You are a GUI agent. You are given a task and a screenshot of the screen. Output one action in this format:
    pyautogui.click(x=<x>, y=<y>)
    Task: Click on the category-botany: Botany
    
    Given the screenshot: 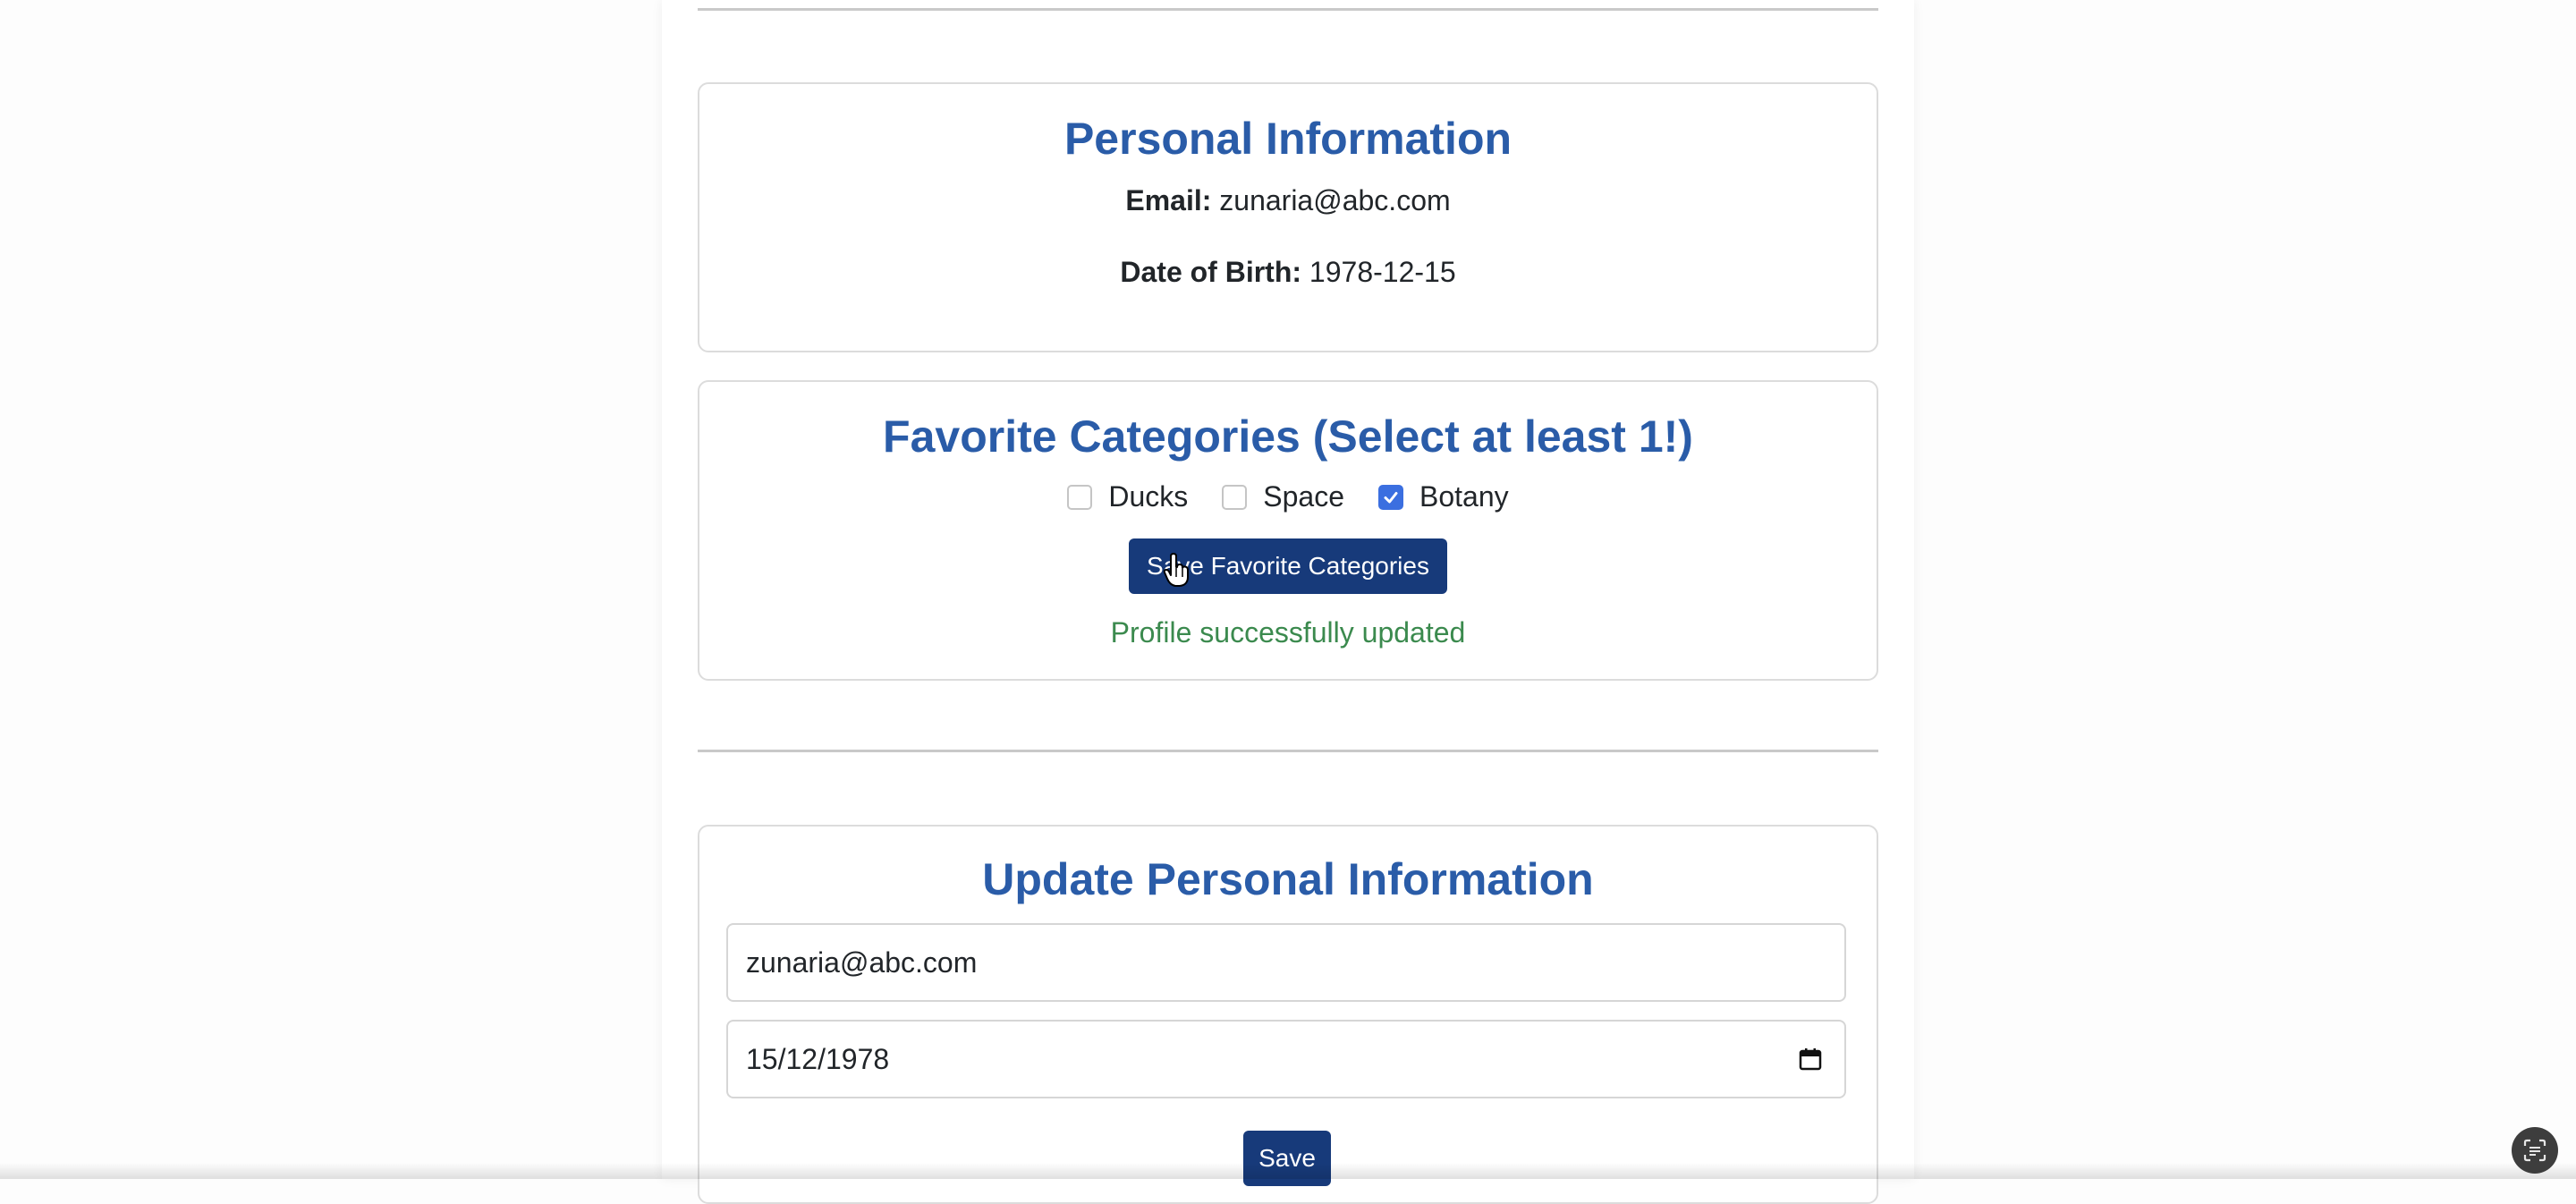 What is the action you would take?
    pyautogui.click(x=1443, y=497)
    